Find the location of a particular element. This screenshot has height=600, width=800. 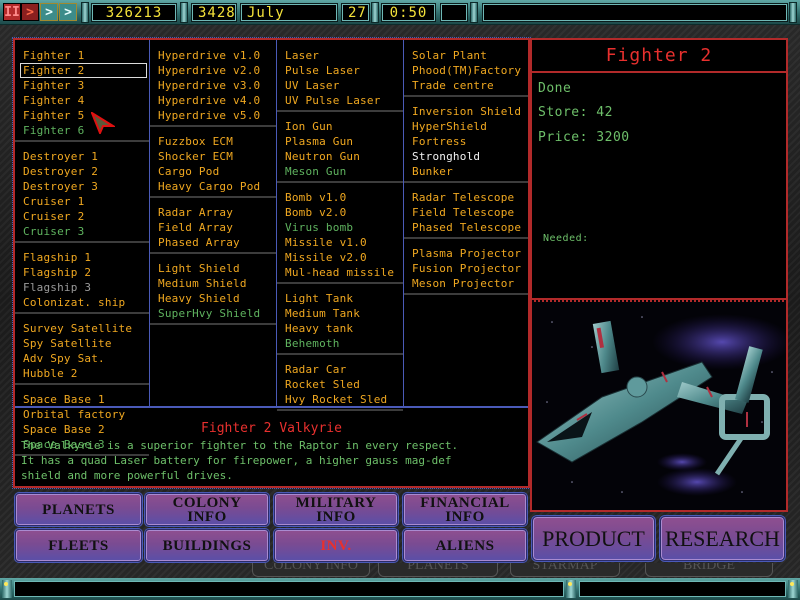

list-item: Flagship 2 is located at coordinates (82, 272).